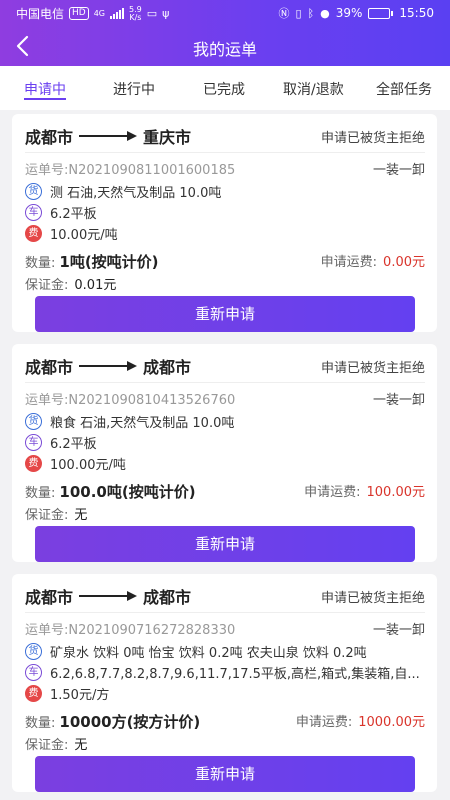 The width and height of the screenshot is (450, 800). I want to click on usb-icon: ψ, so click(166, 13).